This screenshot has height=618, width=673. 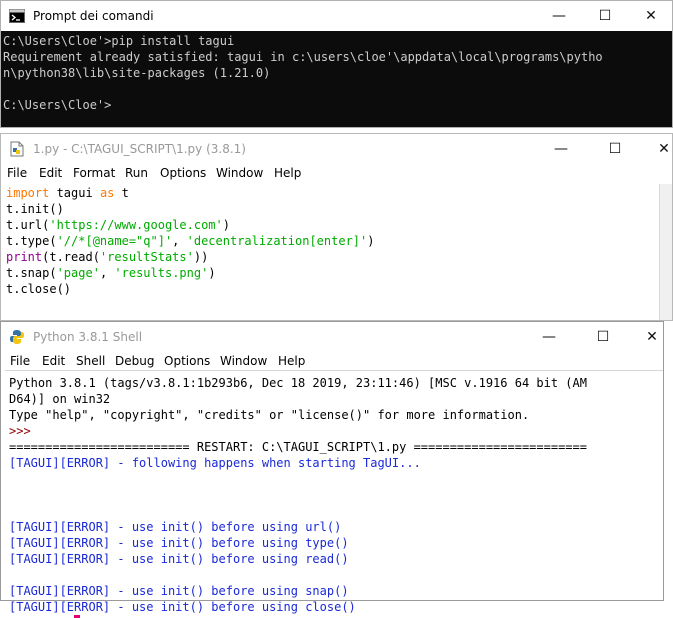 What do you see at coordinates (114, 241) in the screenshot?
I see `code-string: '//*[@name="q"]'` at bounding box center [114, 241].